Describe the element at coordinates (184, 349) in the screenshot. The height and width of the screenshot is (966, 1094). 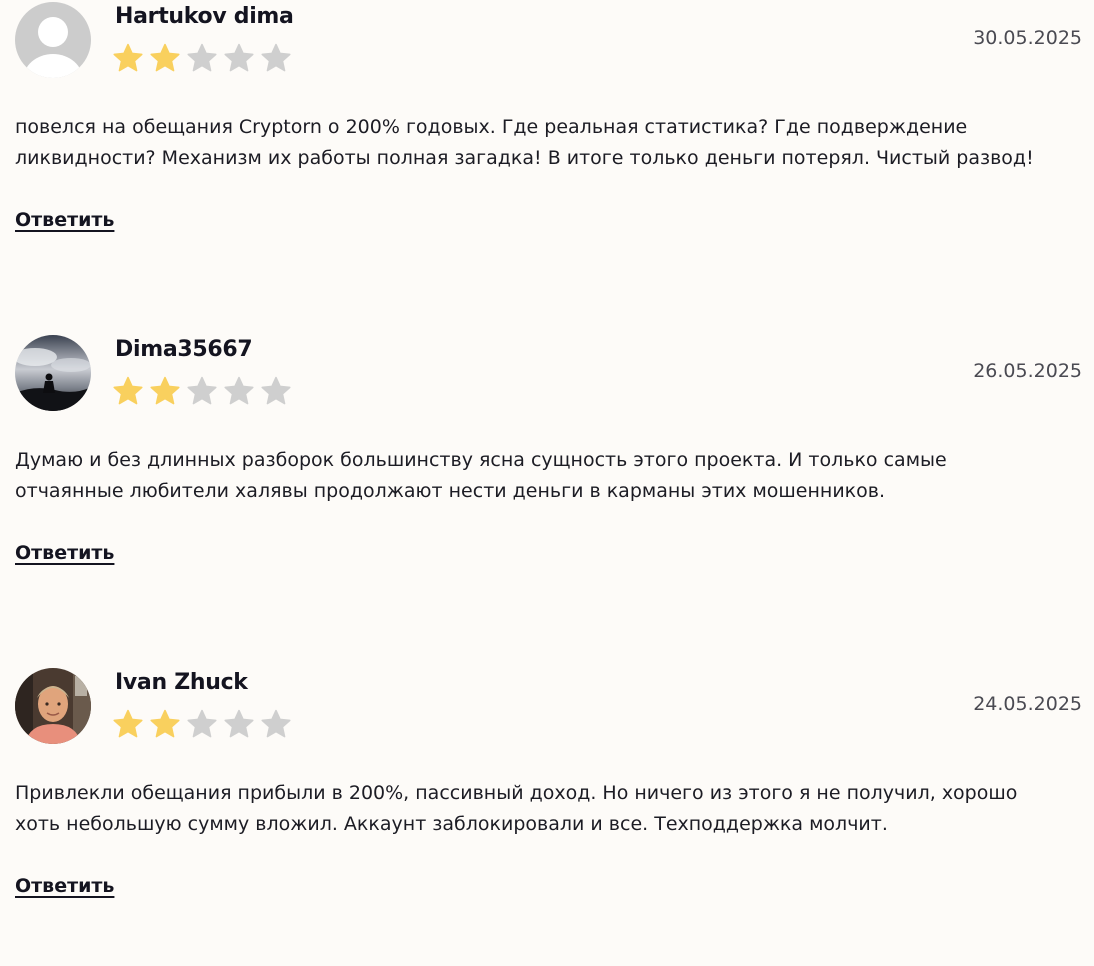
I see `review-author: Dima35667` at that location.